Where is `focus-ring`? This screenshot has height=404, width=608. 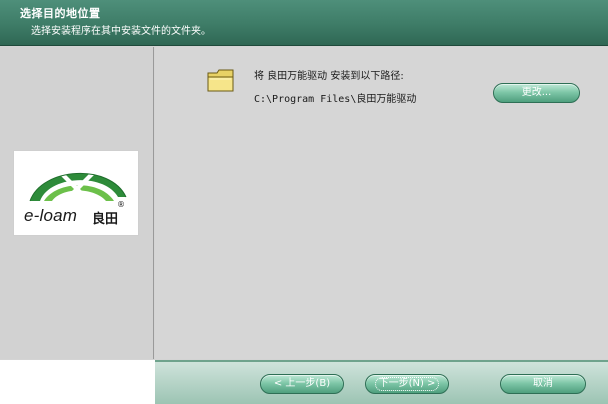
focus-ring is located at coordinates (407, 384).